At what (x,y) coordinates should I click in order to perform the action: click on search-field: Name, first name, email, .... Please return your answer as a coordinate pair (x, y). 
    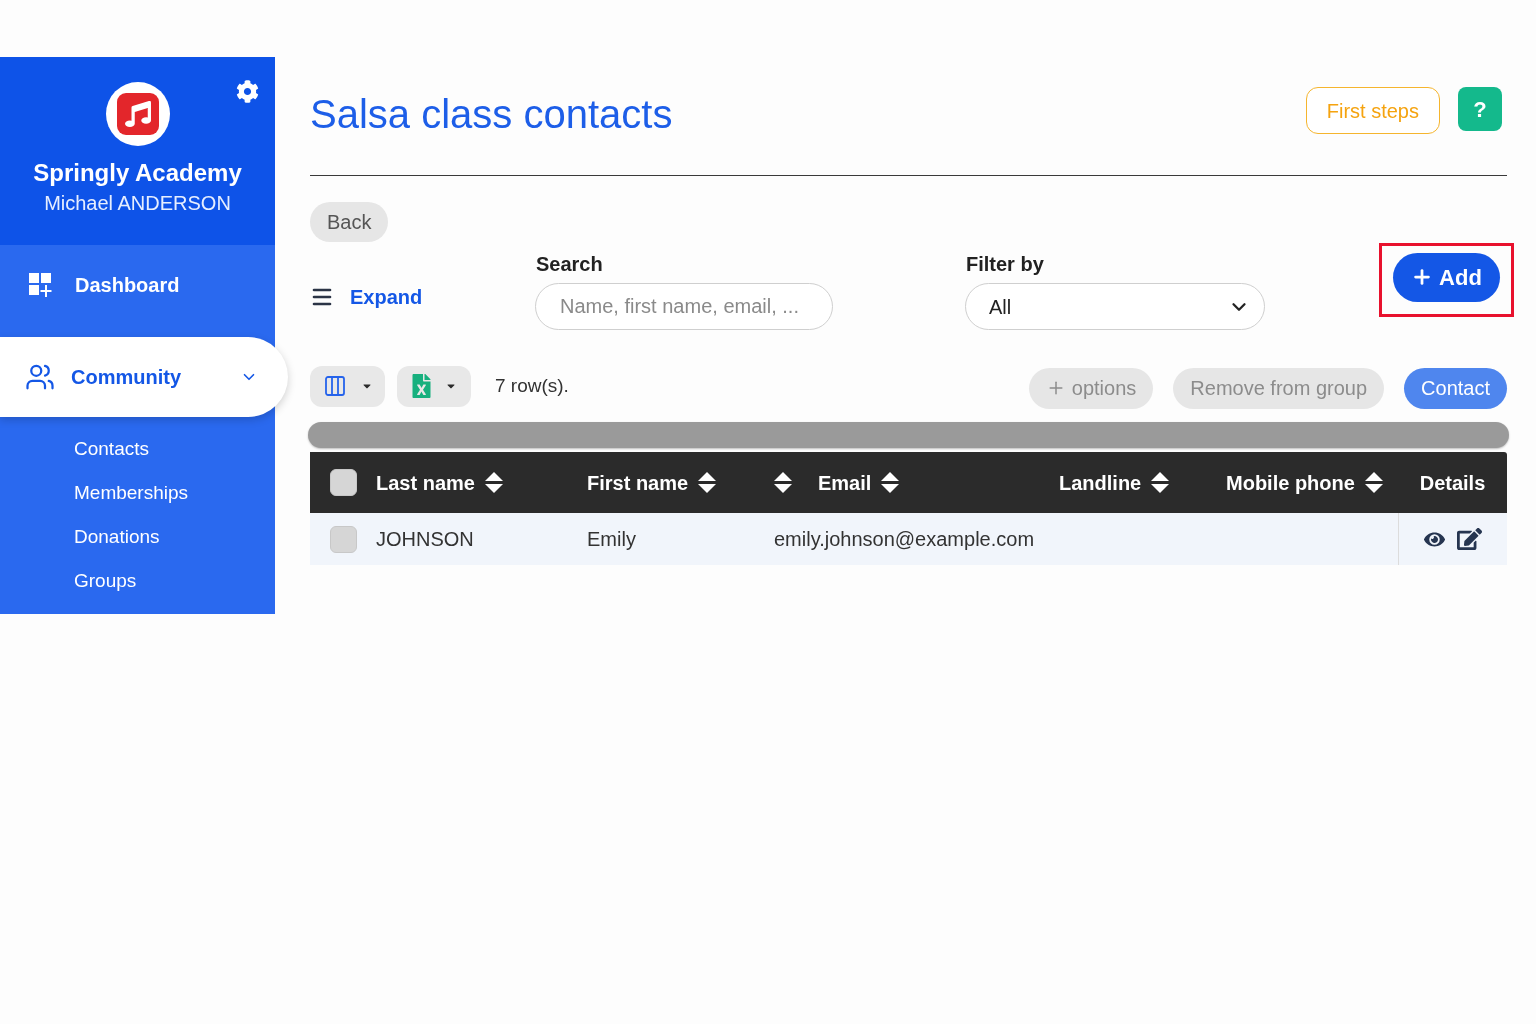
    Looking at the image, I should click on (684, 306).